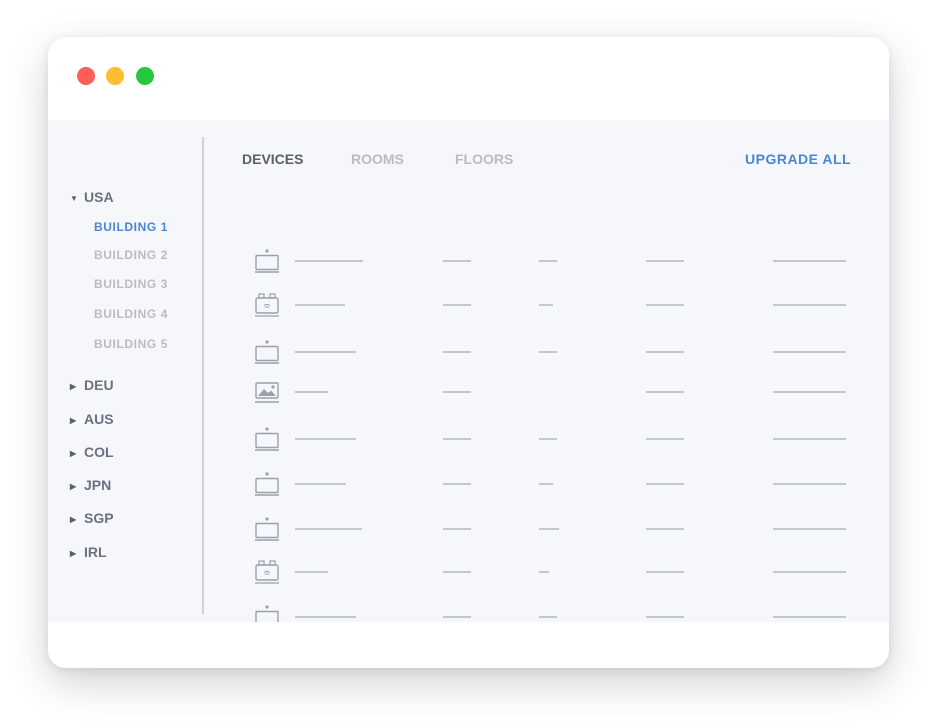 This screenshot has height=728, width=937. What do you see at coordinates (131, 344) in the screenshot?
I see `building-5-item: BUILDING 5` at bounding box center [131, 344].